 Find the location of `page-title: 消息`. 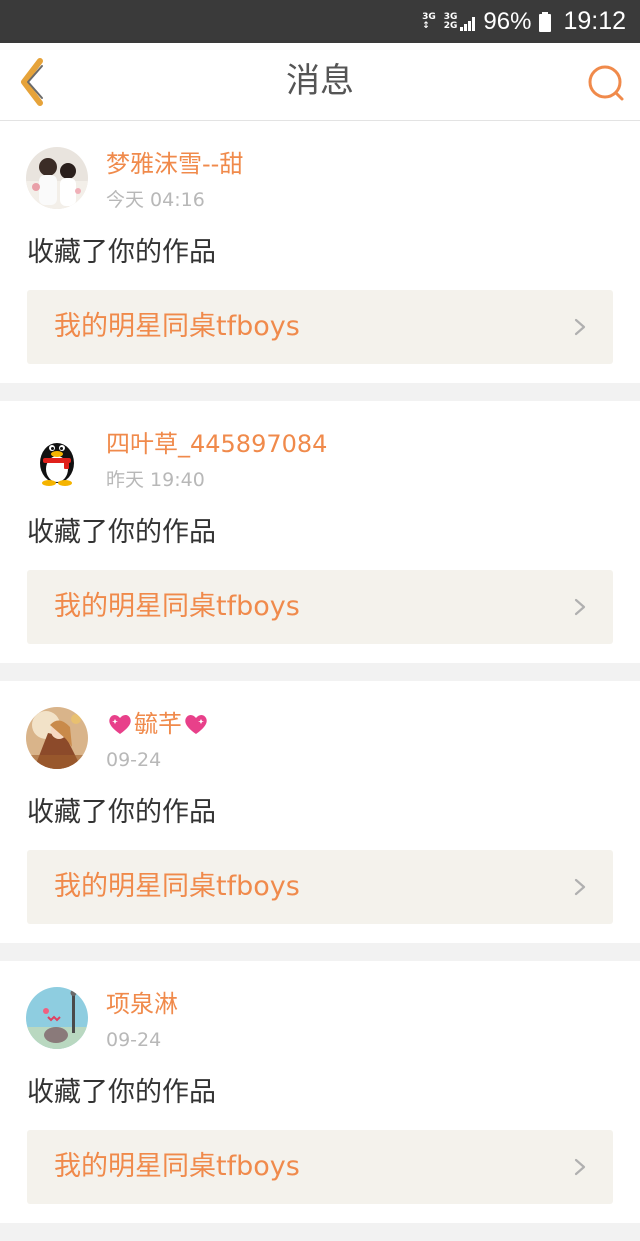

page-title: 消息 is located at coordinates (320, 81).